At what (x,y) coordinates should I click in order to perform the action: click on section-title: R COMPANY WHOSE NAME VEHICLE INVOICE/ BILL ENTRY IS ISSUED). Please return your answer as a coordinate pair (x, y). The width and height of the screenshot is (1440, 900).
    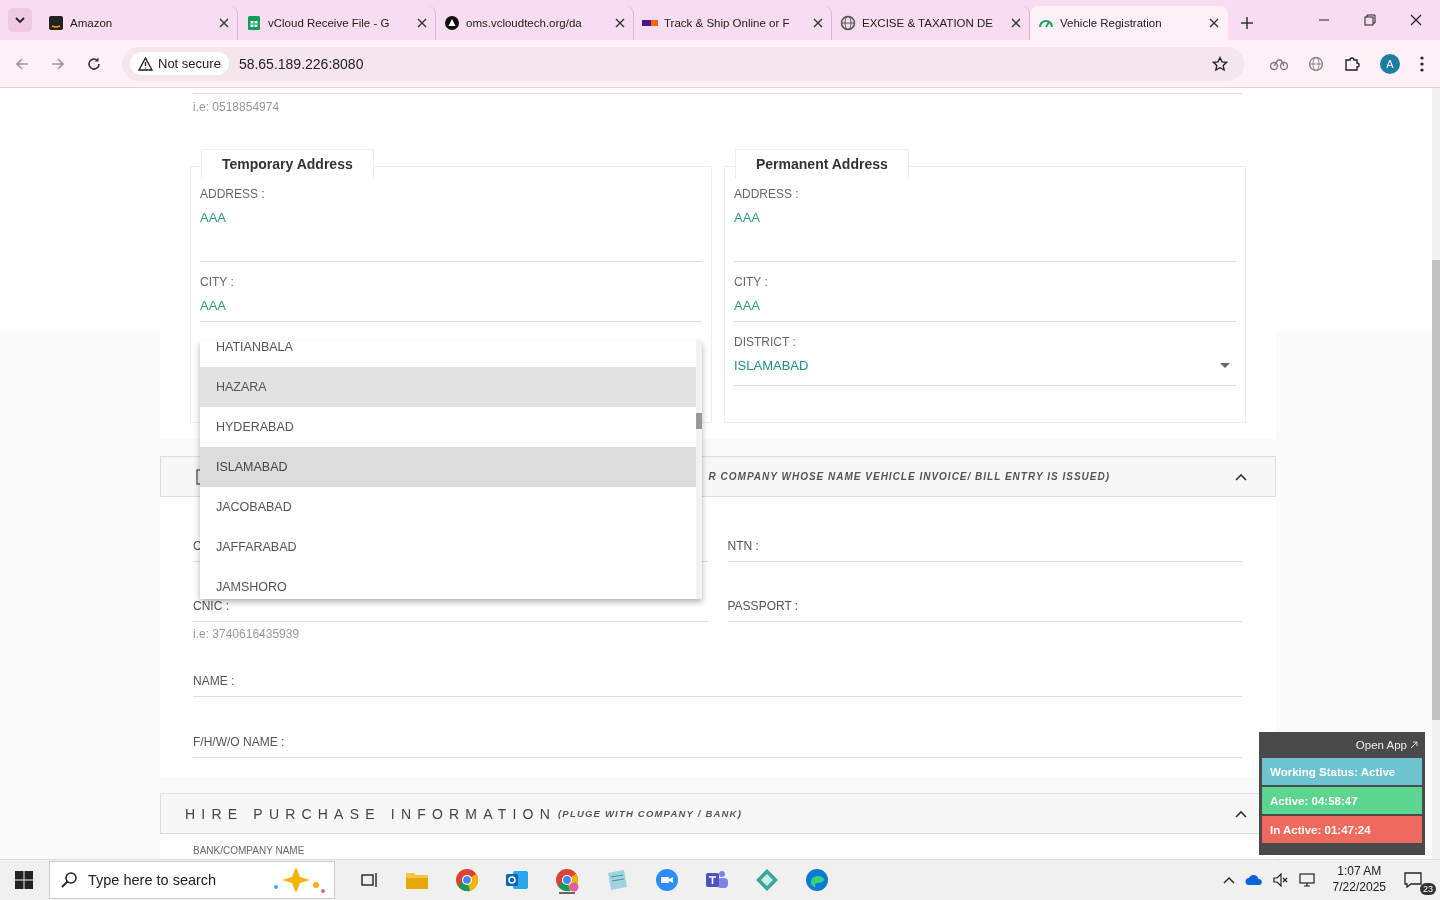
    Looking at the image, I should click on (909, 476).